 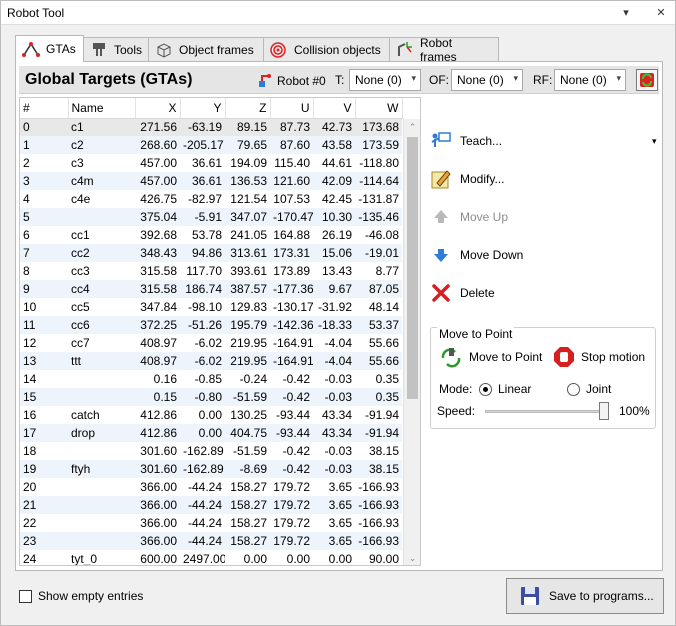 I want to click on table-cell: ttt, so click(x=101, y=361).